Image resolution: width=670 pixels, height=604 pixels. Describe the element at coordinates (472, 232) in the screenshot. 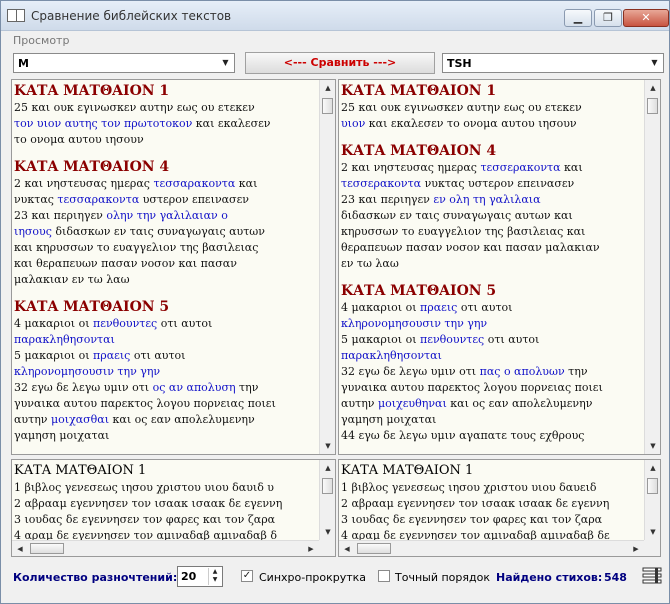

I see `verse-line: κηρυσσων το ευαγγελιον της βασιλειας και` at that location.